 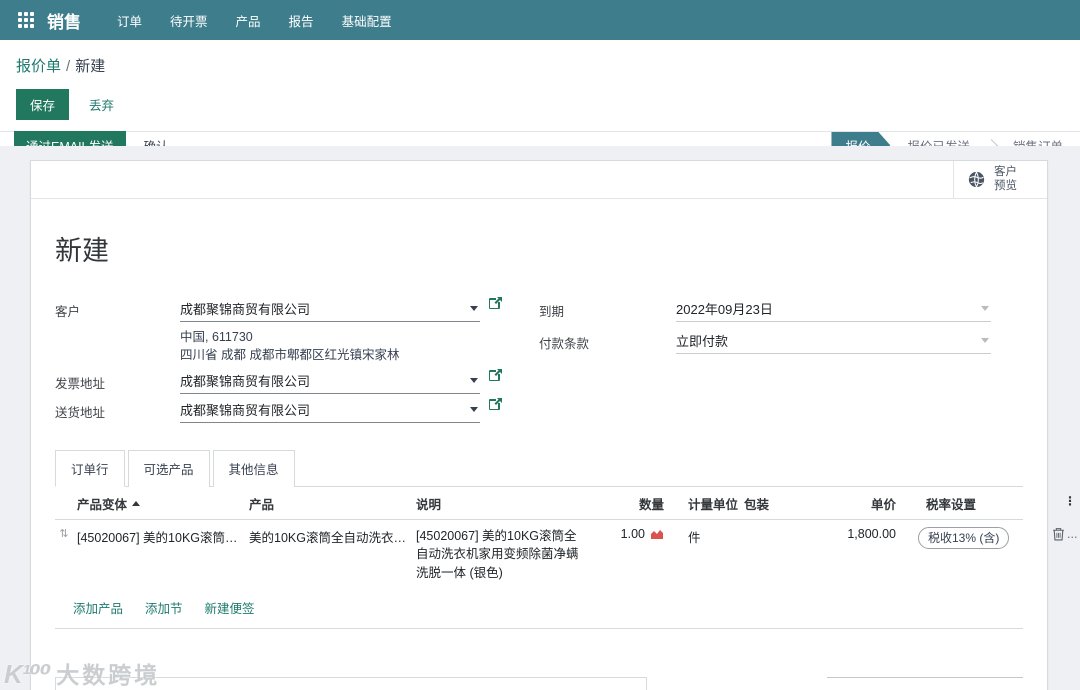 What do you see at coordinates (80, 413) in the screenshot?
I see `delivery-address-label: 送货地址` at bounding box center [80, 413].